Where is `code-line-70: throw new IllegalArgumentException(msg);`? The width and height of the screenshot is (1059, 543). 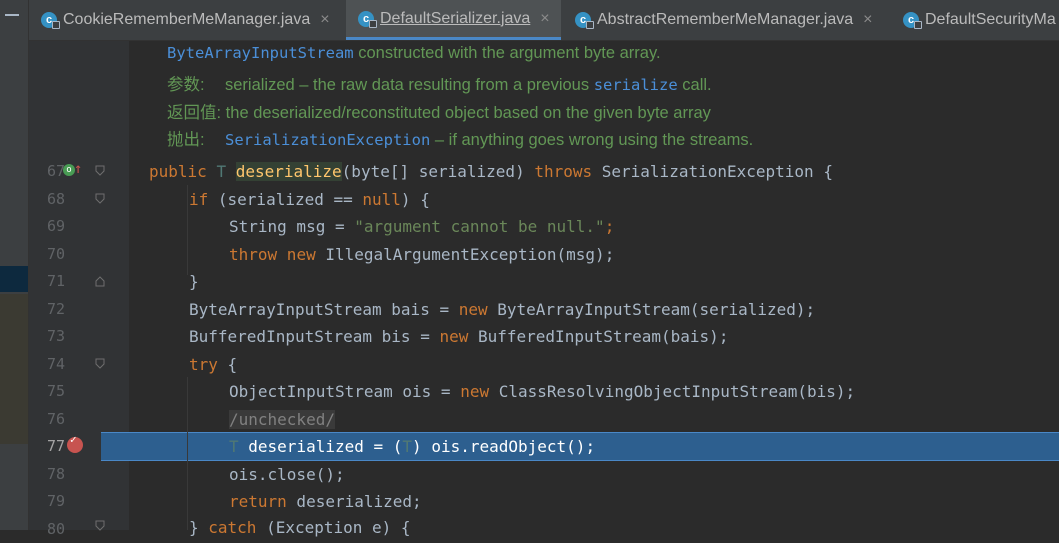 code-line-70: throw new IllegalArgumentException(msg); is located at coordinates (421, 254).